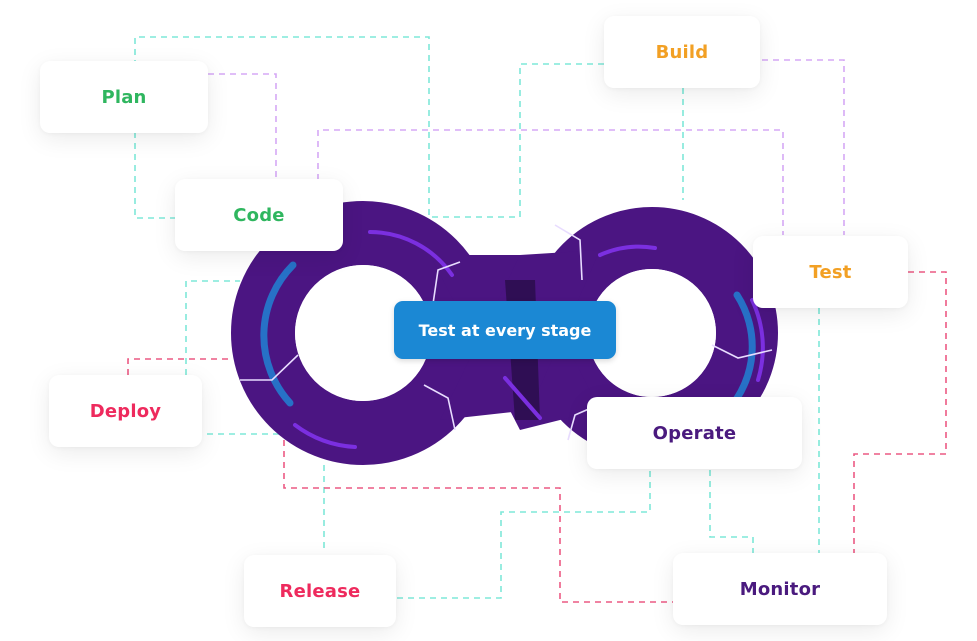 The image size is (977, 641). I want to click on stage-card-build: Build, so click(682, 52).